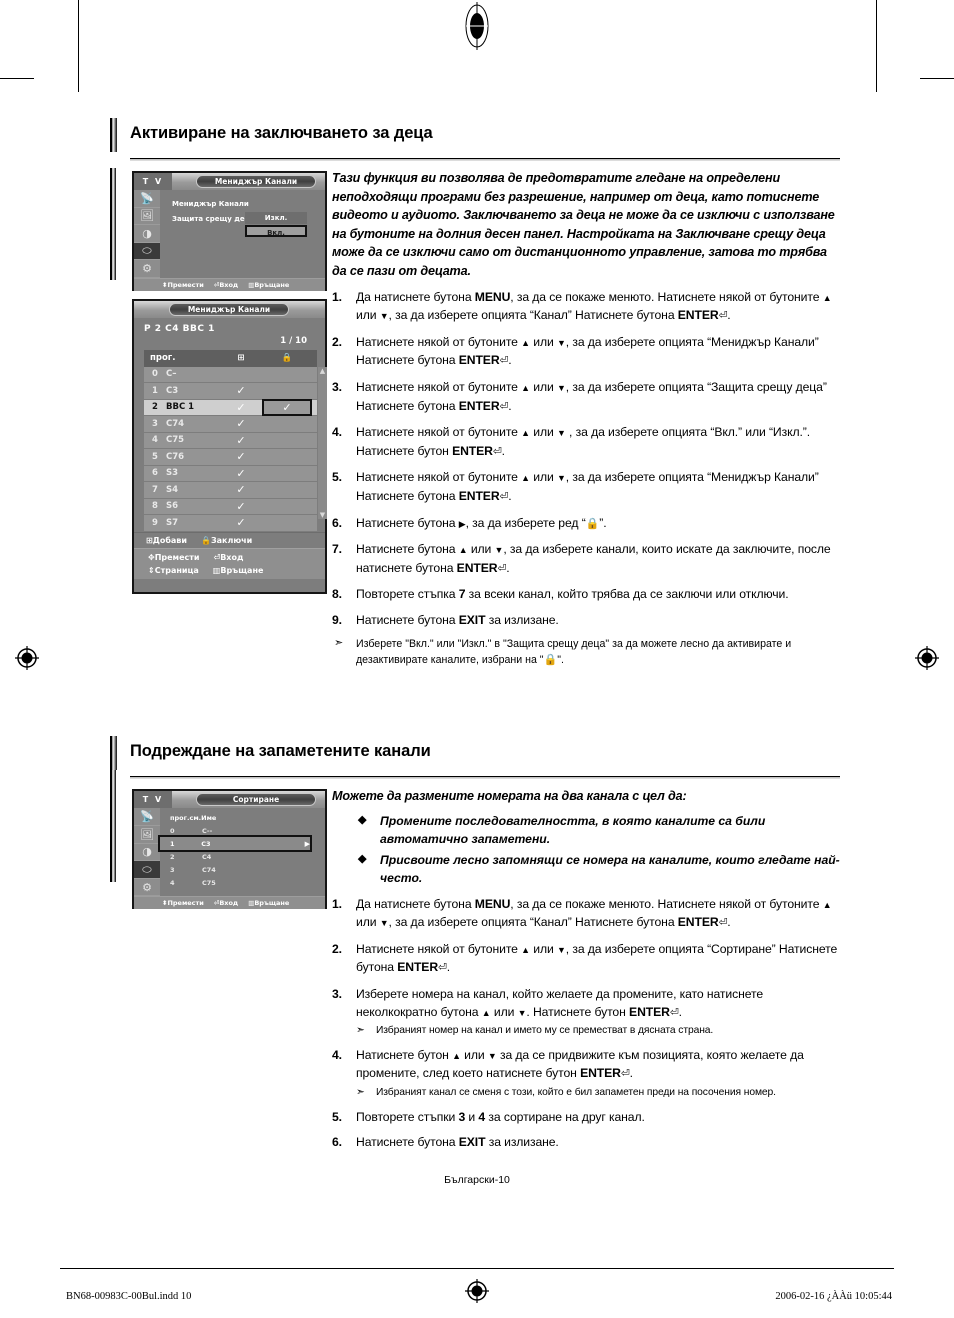  What do you see at coordinates (235, 844) in the screenshot?
I see `list-item-selected: 1 C3 ▶` at bounding box center [235, 844].